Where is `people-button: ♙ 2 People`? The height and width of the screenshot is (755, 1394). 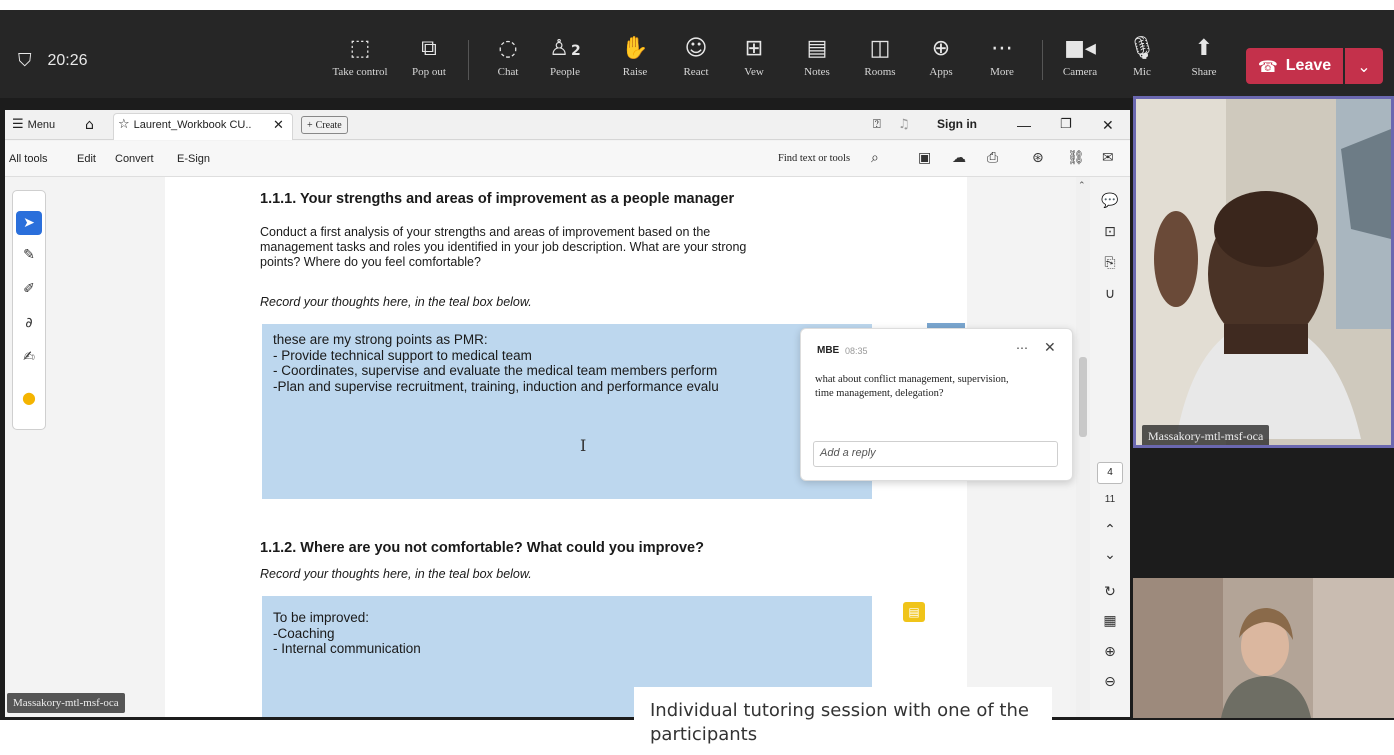
people-button: ♙ 2 People is located at coordinates (565, 62).